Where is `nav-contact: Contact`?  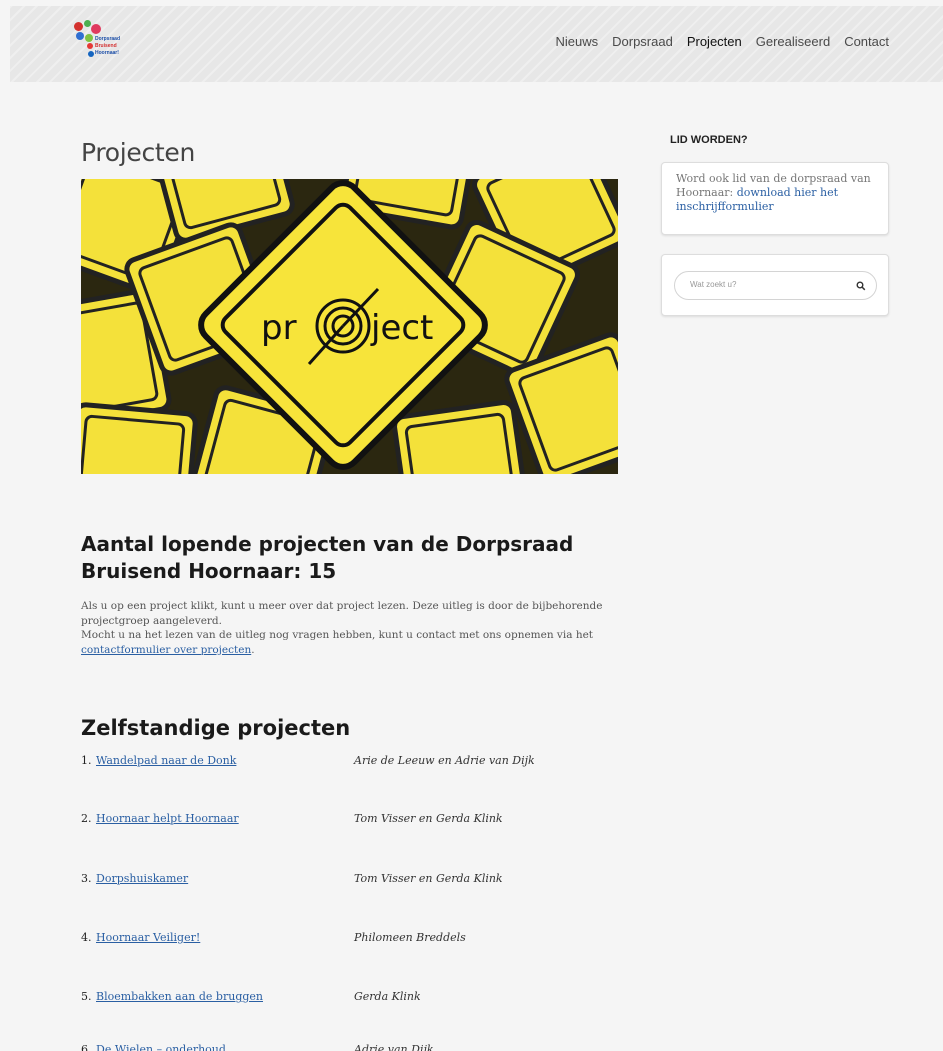 nav-contact: Contact is located at coordinates (866, 41).